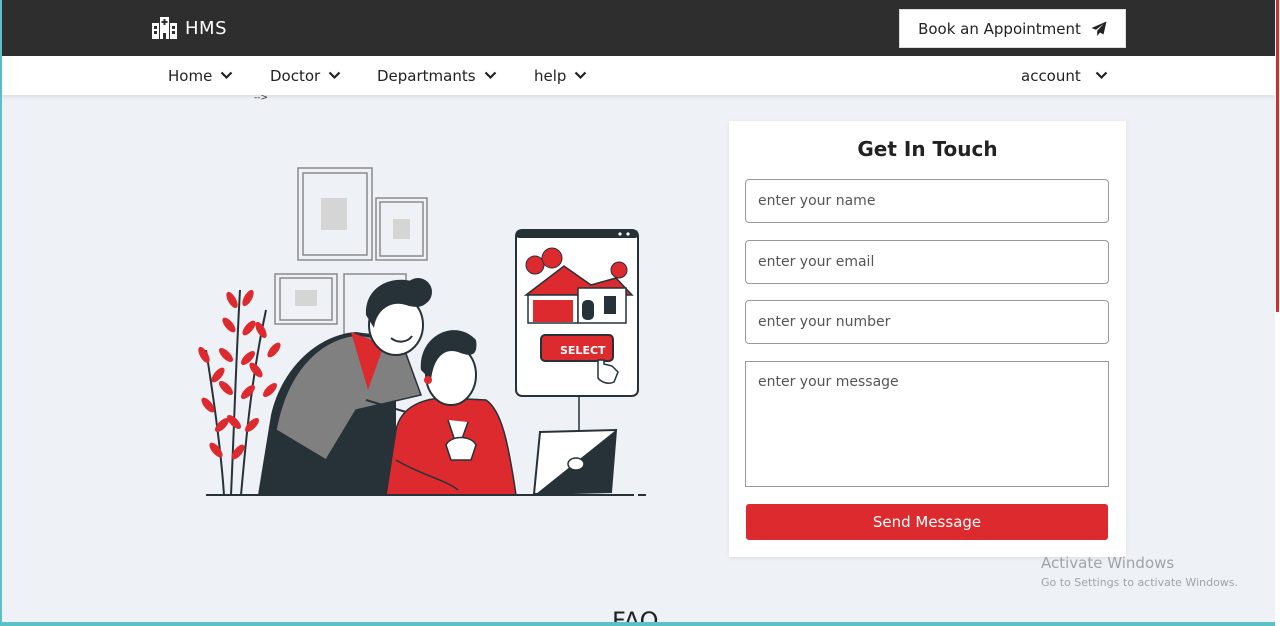 The width and height of the screenshot is (1280, 626). Describe the element at coordinates (635, 614) in the screenshot. I see `faq-heading: FAQ` at that location.